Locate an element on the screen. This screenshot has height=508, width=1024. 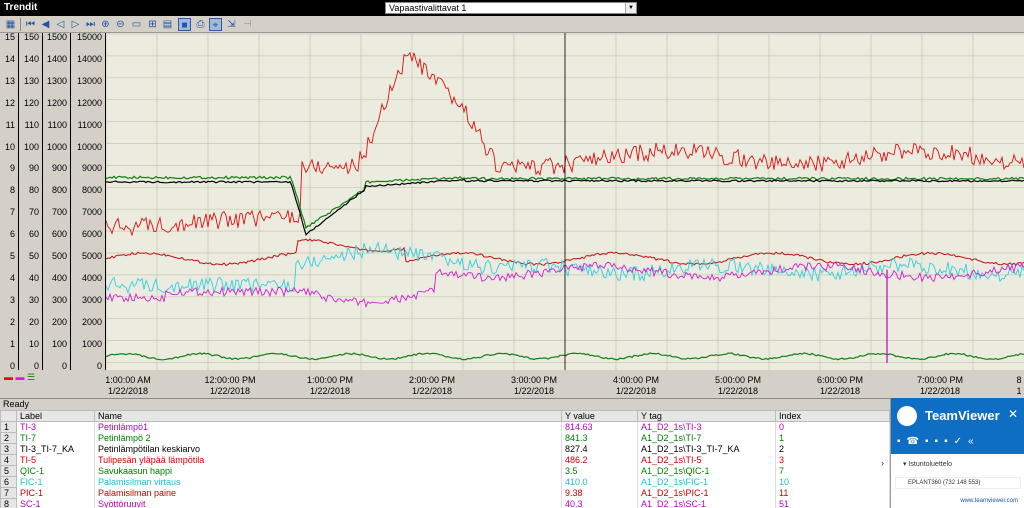
close-icon: ✕ is located at coordinates (1013, 414).